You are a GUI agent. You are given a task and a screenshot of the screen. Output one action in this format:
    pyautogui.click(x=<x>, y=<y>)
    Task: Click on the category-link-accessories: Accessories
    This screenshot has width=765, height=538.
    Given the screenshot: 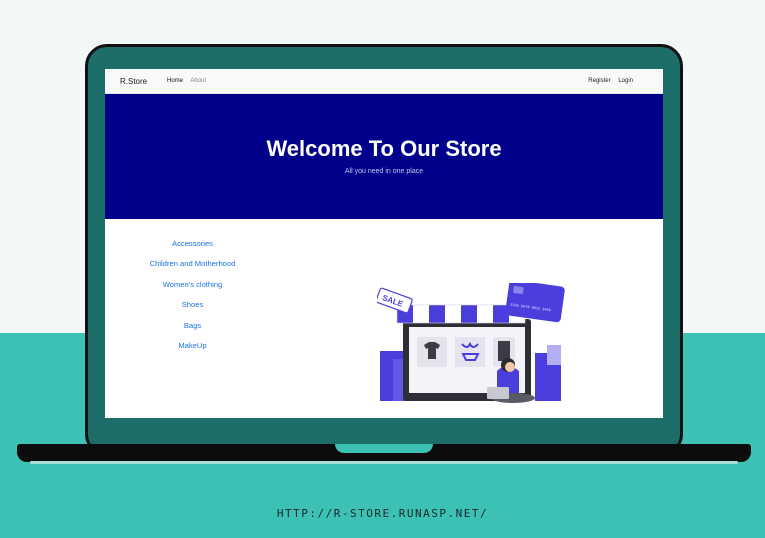 What is the action you would take?
    pyautogui.click(x=192, y=249)
    